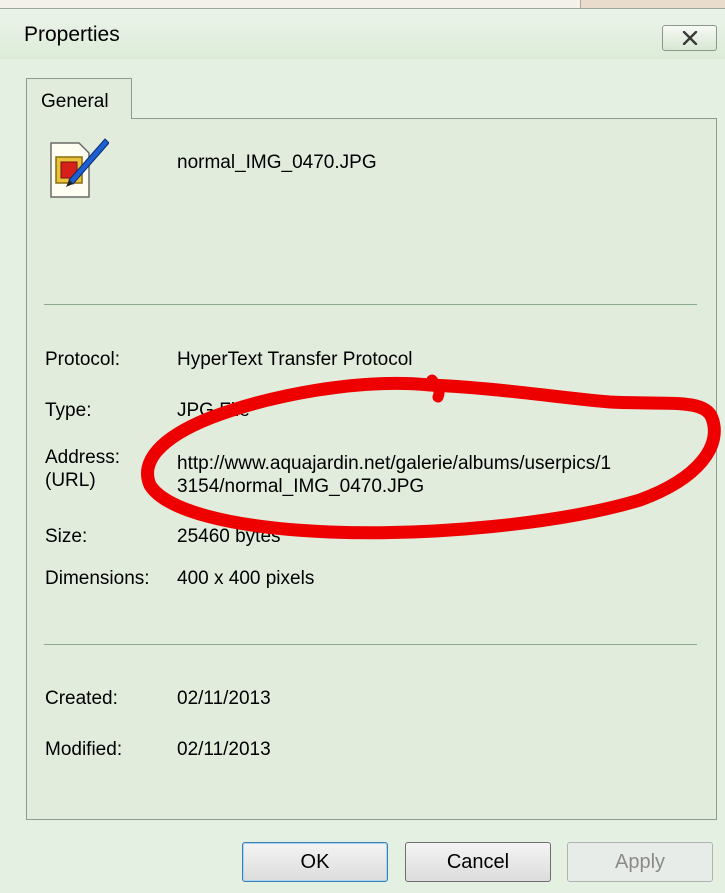  What do you see at coordinates (97, 578) in the screenshot?
I see `dimensions-label: Dimensions:` at bounding box center [97, 578].